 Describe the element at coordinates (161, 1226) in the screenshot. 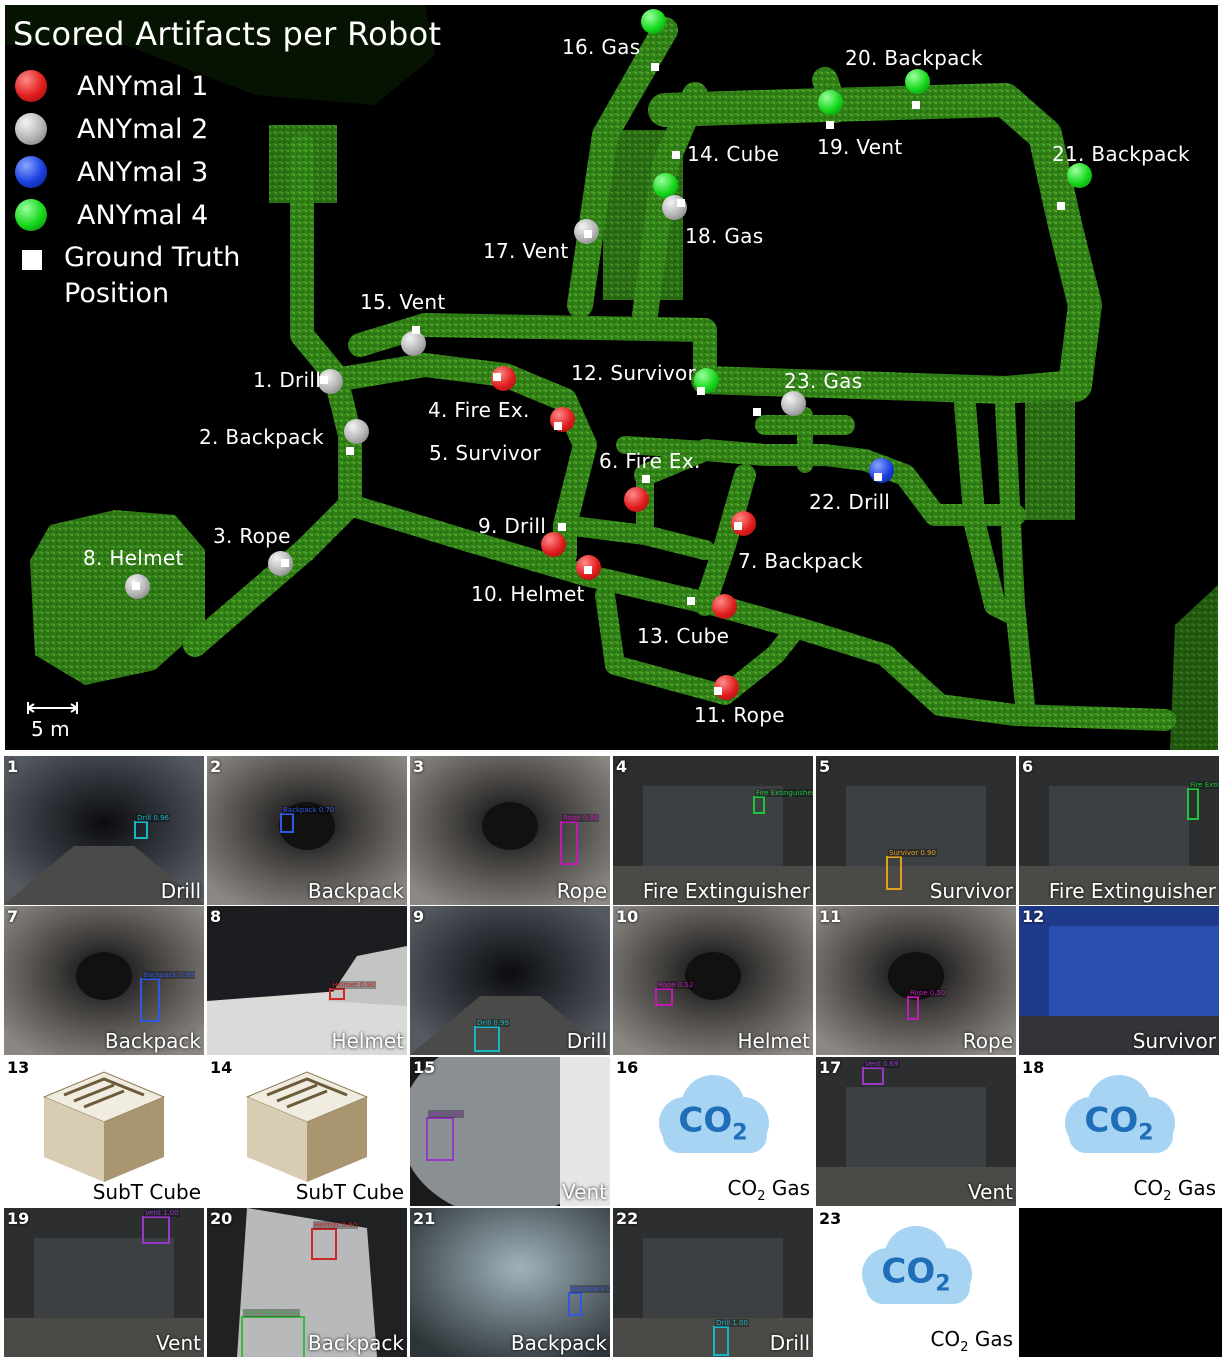

I see `detection-box: Vent 1.00` at that location.